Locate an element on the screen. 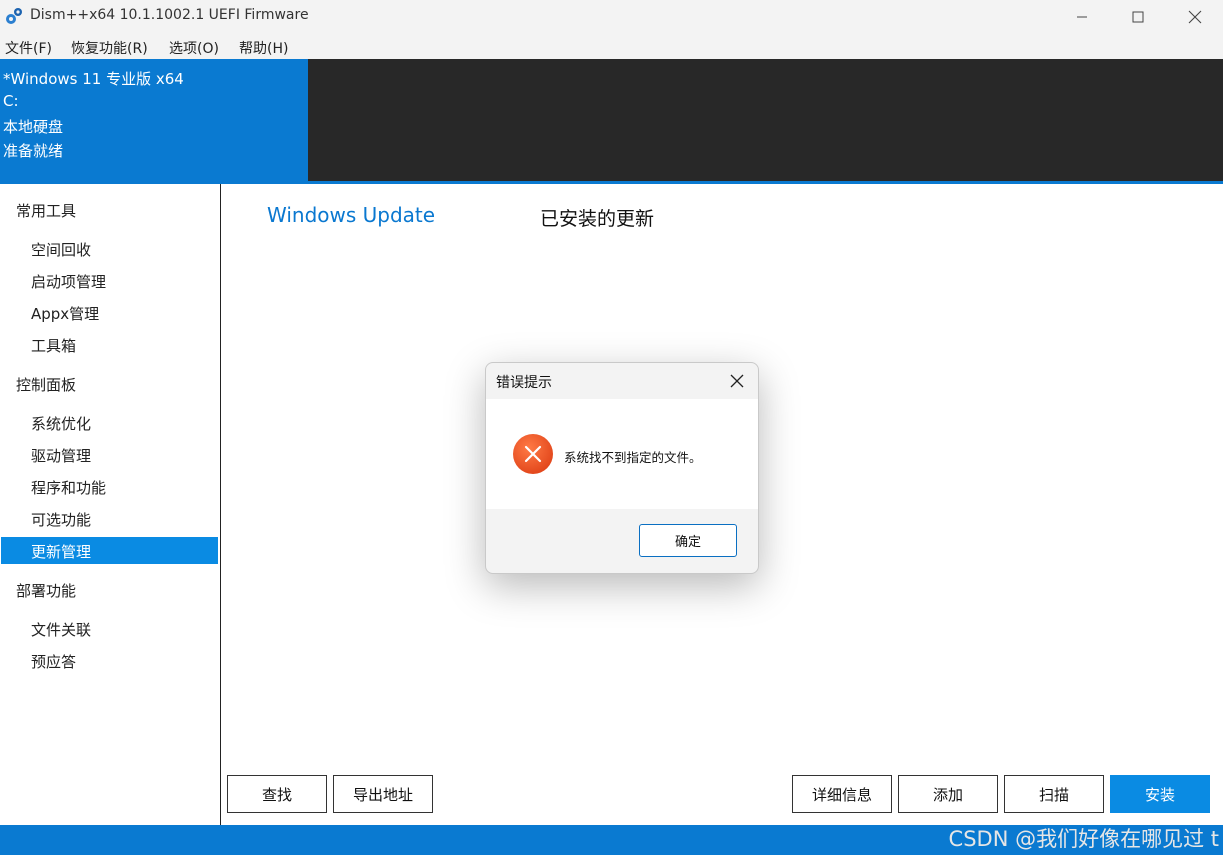 The image size is (1223, 855). sidebar-item-optional-features: 可选功能 is located at coordinates (61, 519).